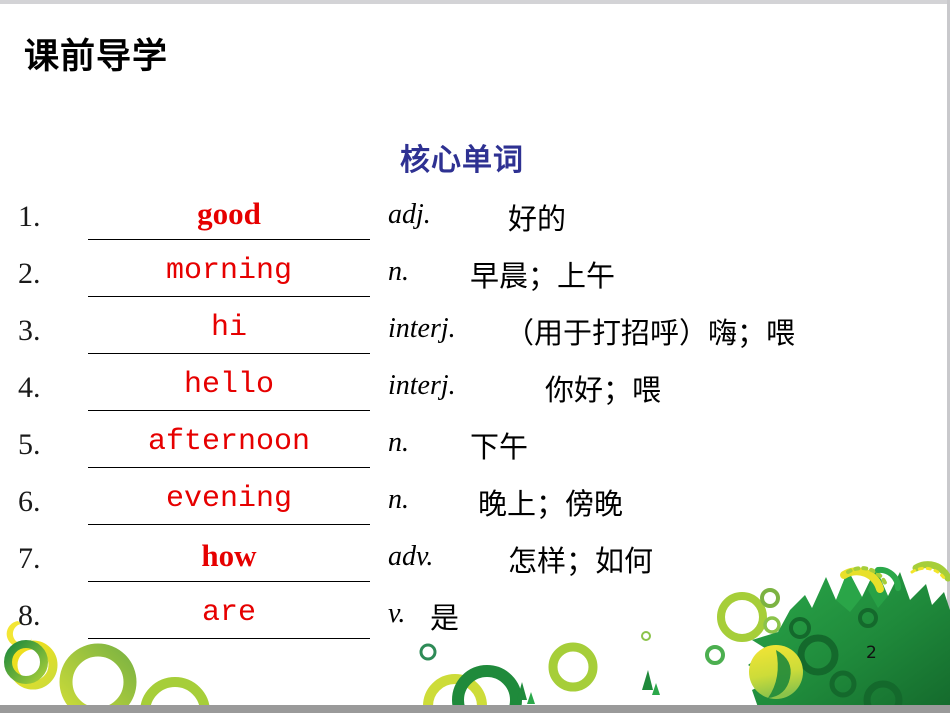 The width and height of the screenshot is (950, 713). I want to click on part-of-speech: adv., so click(411, 556).